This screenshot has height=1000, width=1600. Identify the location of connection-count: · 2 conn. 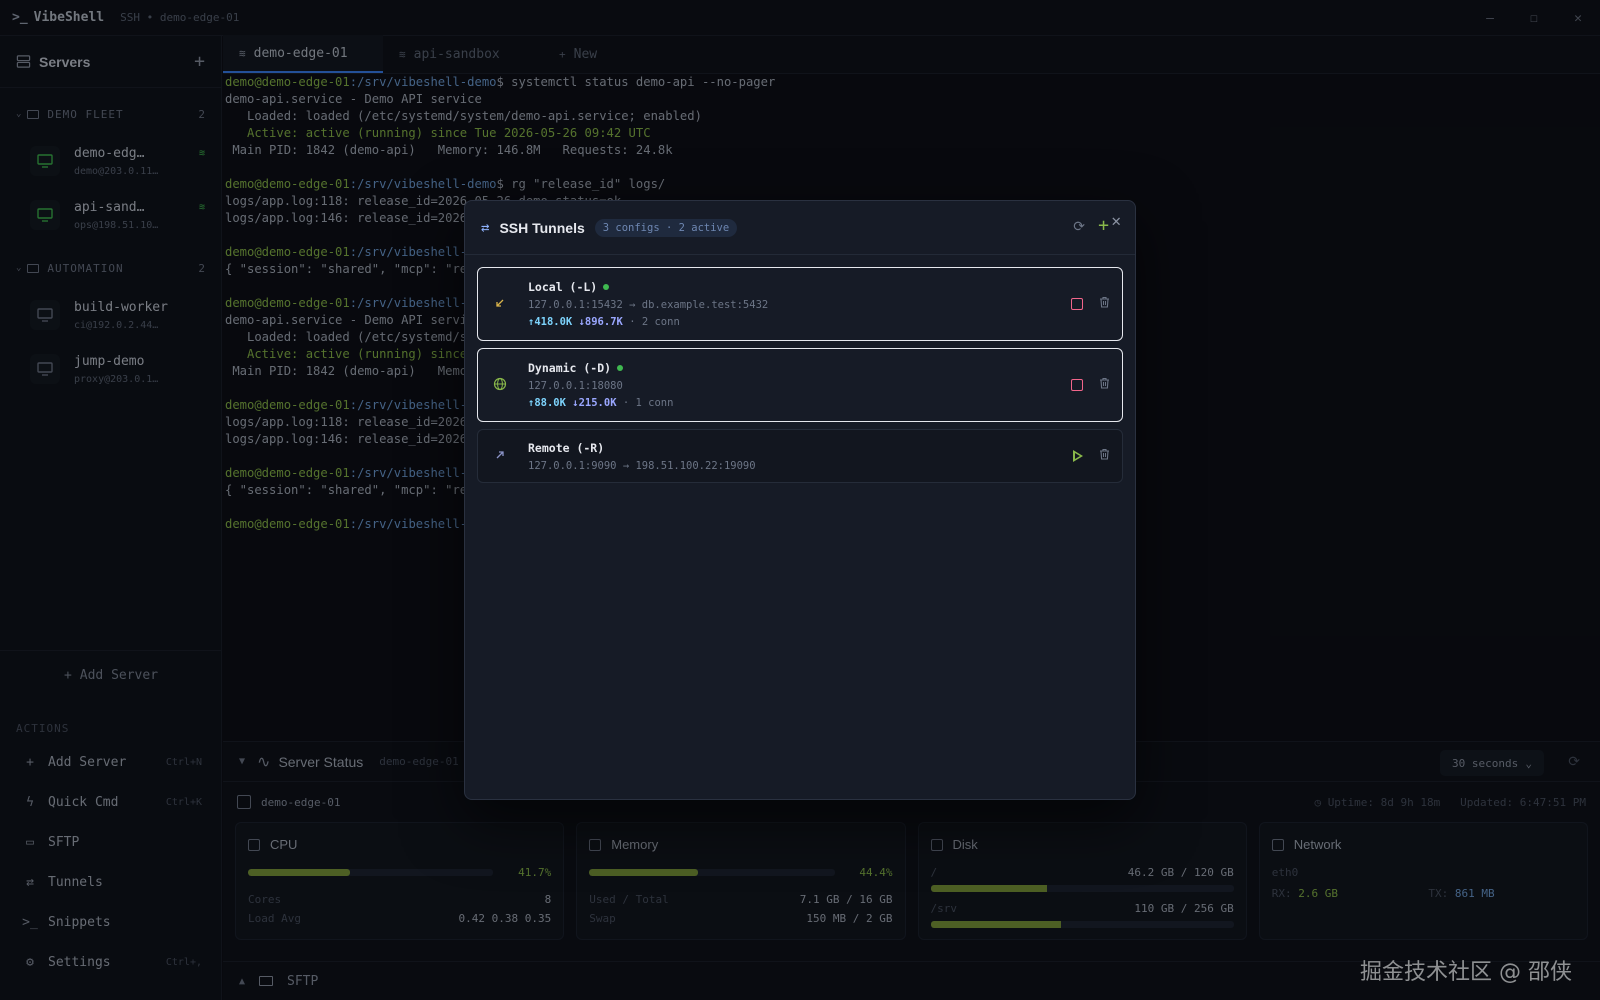
(654, 322).